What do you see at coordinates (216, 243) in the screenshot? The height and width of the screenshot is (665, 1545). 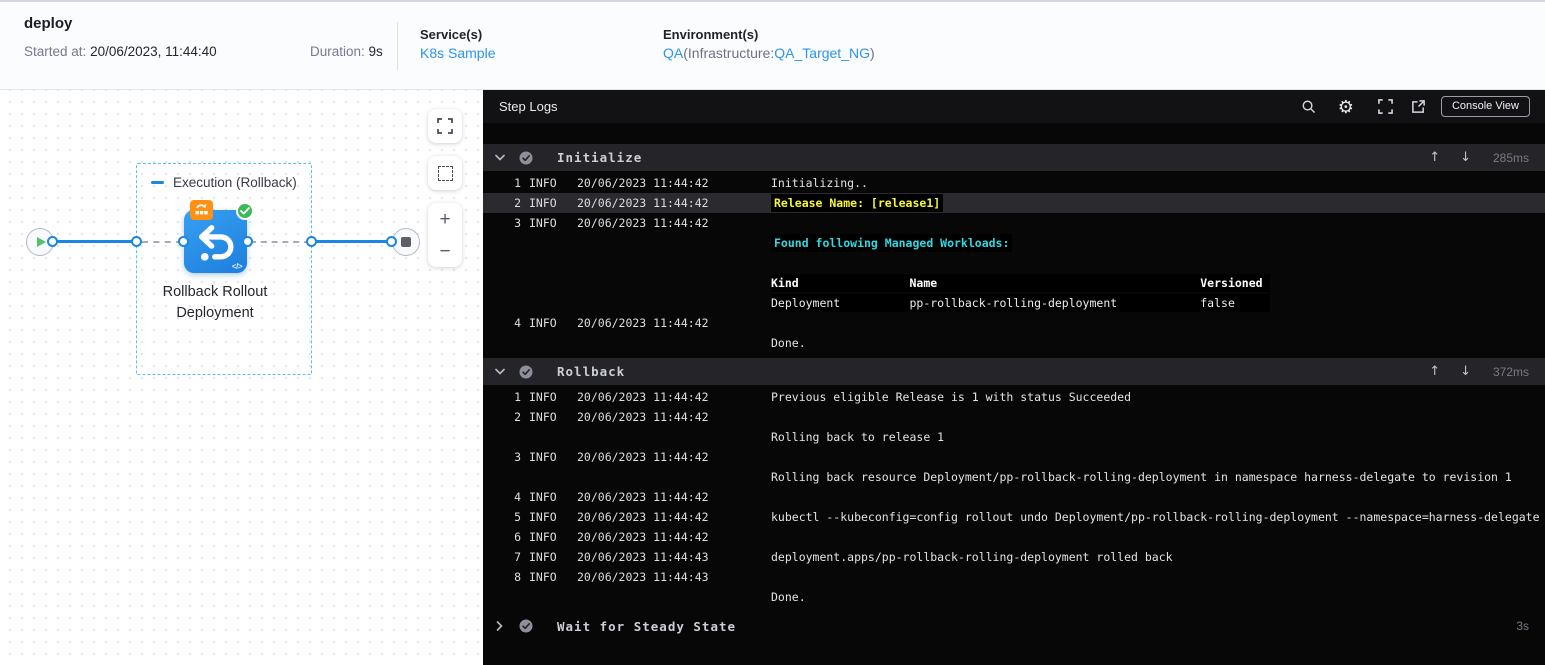 I see `rollback-arrow-icon` at bounding box center [216, 243].